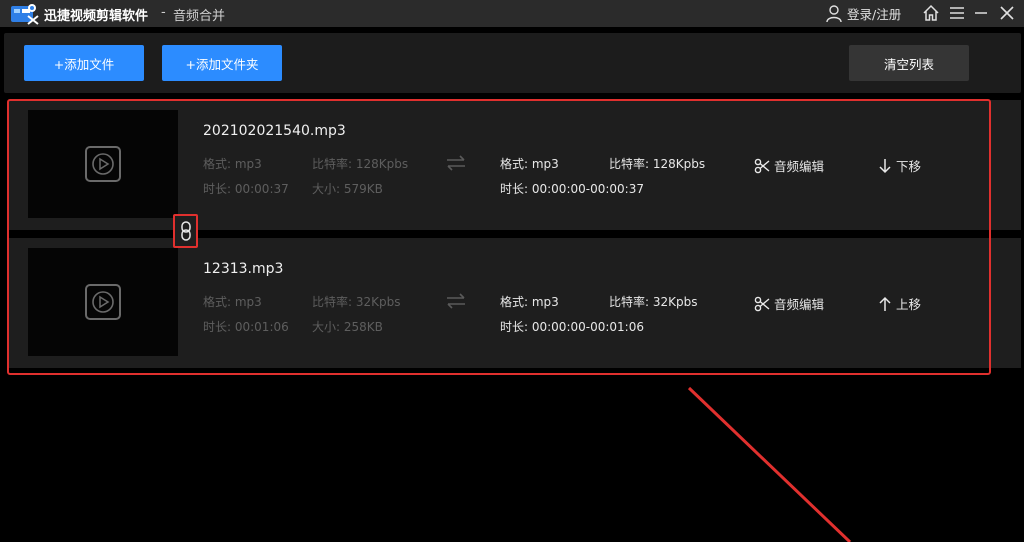 The image size is (1024, 542). I want to click on output-bitrate: 比特率: 32Kpbs, so click(653, 302).